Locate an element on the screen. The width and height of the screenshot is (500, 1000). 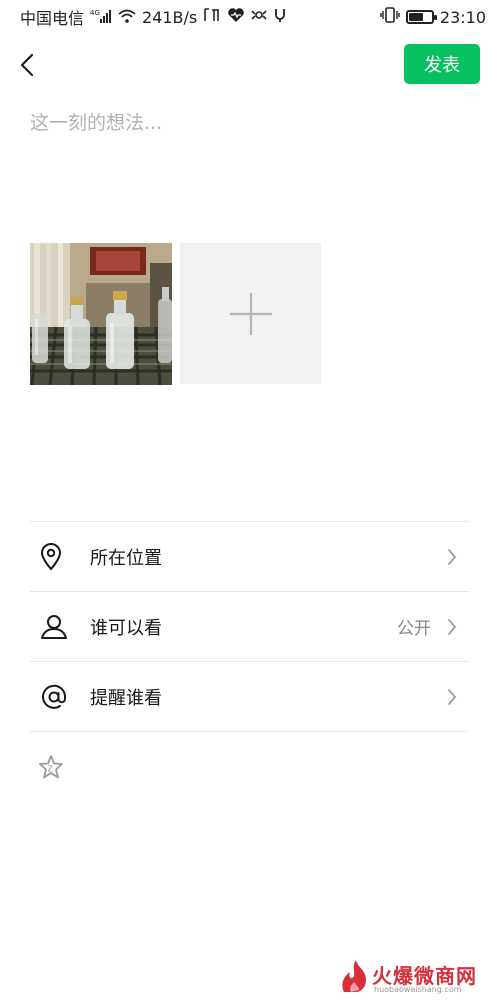
chevron-left-icon is located at coordinates (27, 65).